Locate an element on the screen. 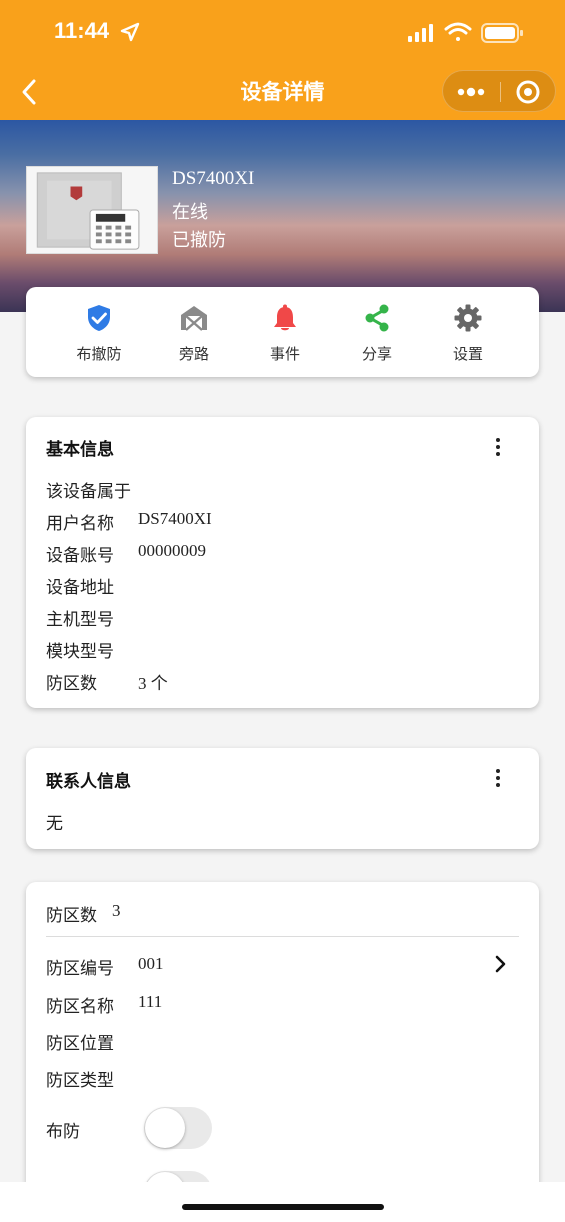 The height and width of the screenshot is (1222, 565). close-miniprogram-button is located at coordinates (529, 92).